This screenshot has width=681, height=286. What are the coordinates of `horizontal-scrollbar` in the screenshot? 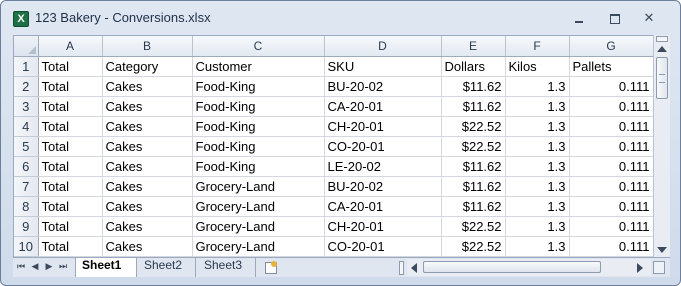 It's located at (529, 267).